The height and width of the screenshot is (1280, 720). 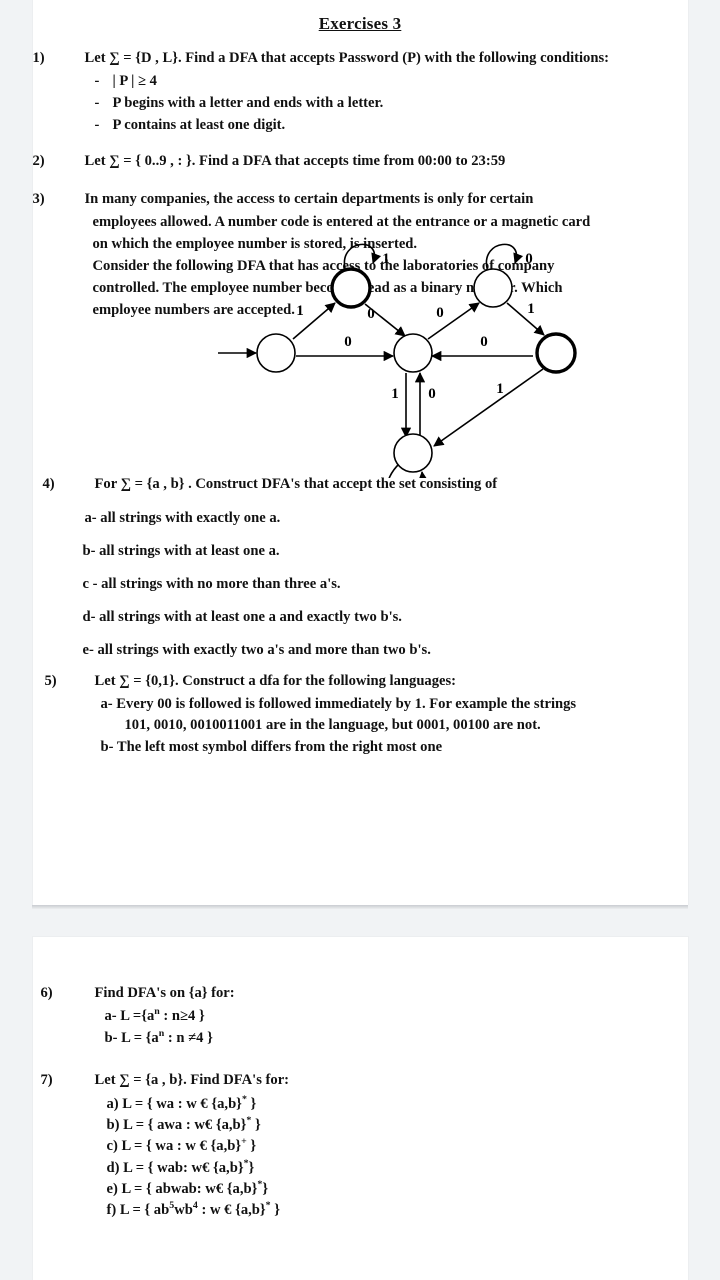 I want to click on edge-label-q5-q2: 0, so click(x=432, y=394).